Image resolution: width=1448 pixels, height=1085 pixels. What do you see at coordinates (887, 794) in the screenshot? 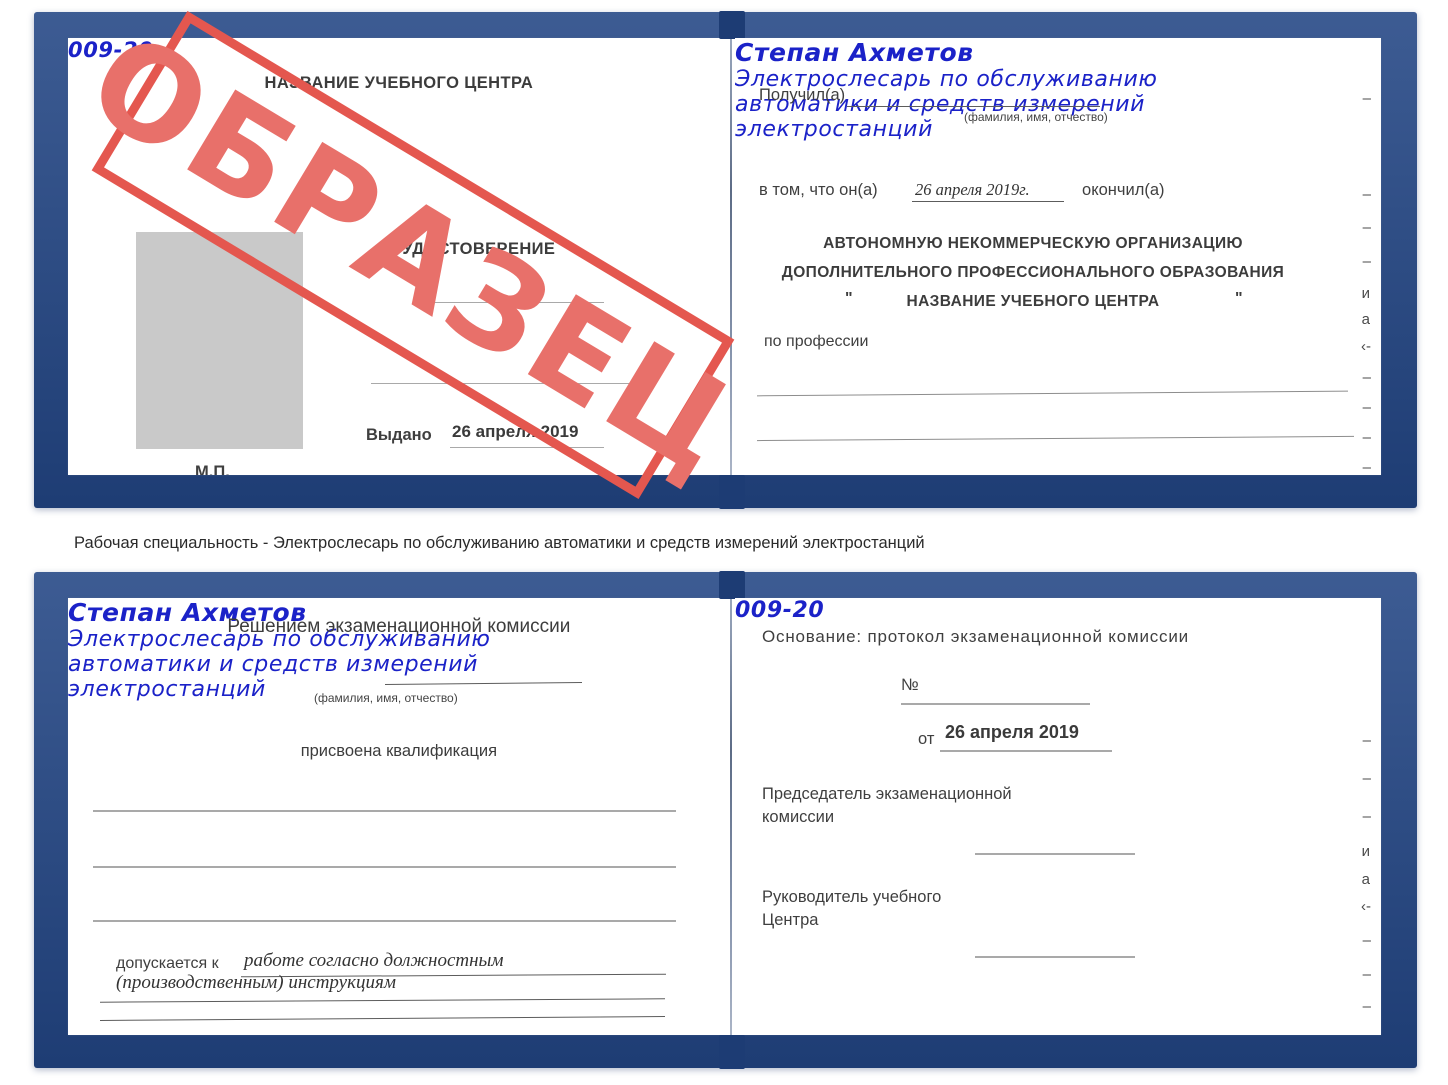
I see `chairman-label-line-1: Председатель экзаменационной` at bounding box center [887, 794].